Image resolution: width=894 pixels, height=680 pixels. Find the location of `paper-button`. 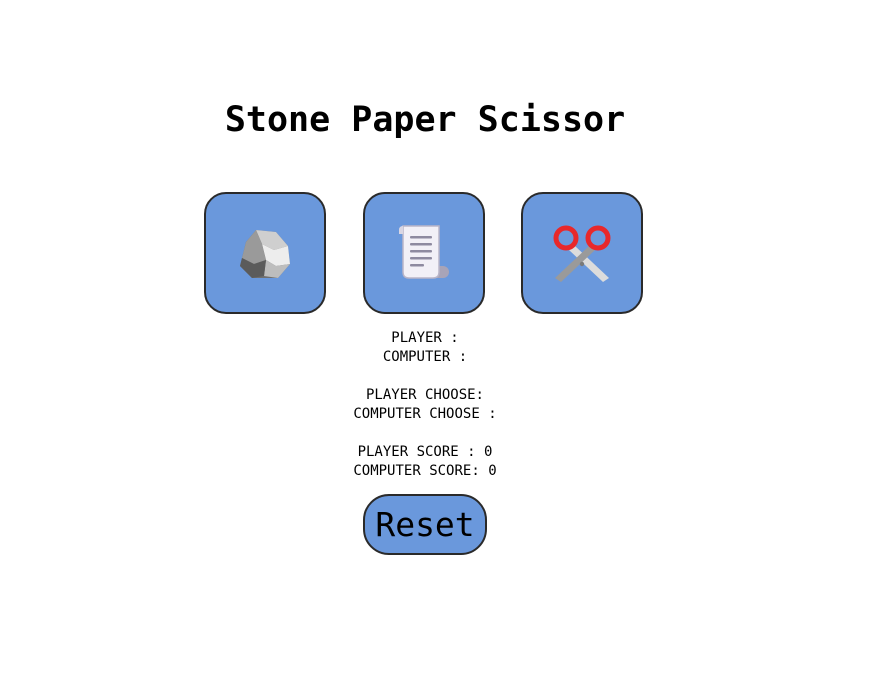

paper-button is located at coordinates (424, 253).